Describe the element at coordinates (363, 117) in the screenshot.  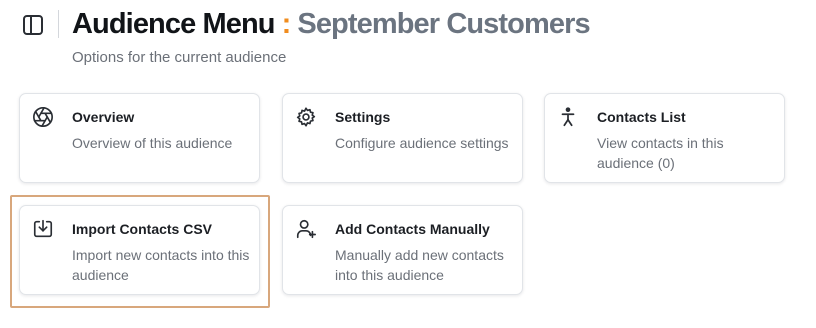
I see `card-title: Settings` at that location.